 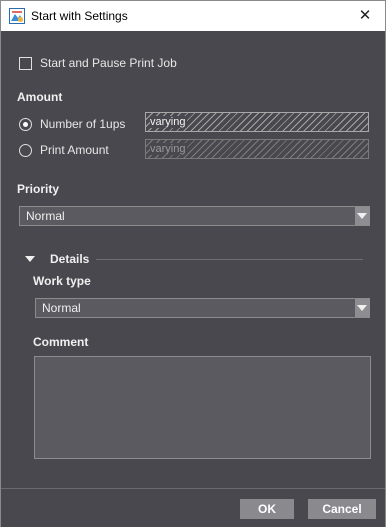 What do you see at coordinates (194, 216) in the screenshot?
I see `priority-select: Normal` at bounding box center [194, 216].